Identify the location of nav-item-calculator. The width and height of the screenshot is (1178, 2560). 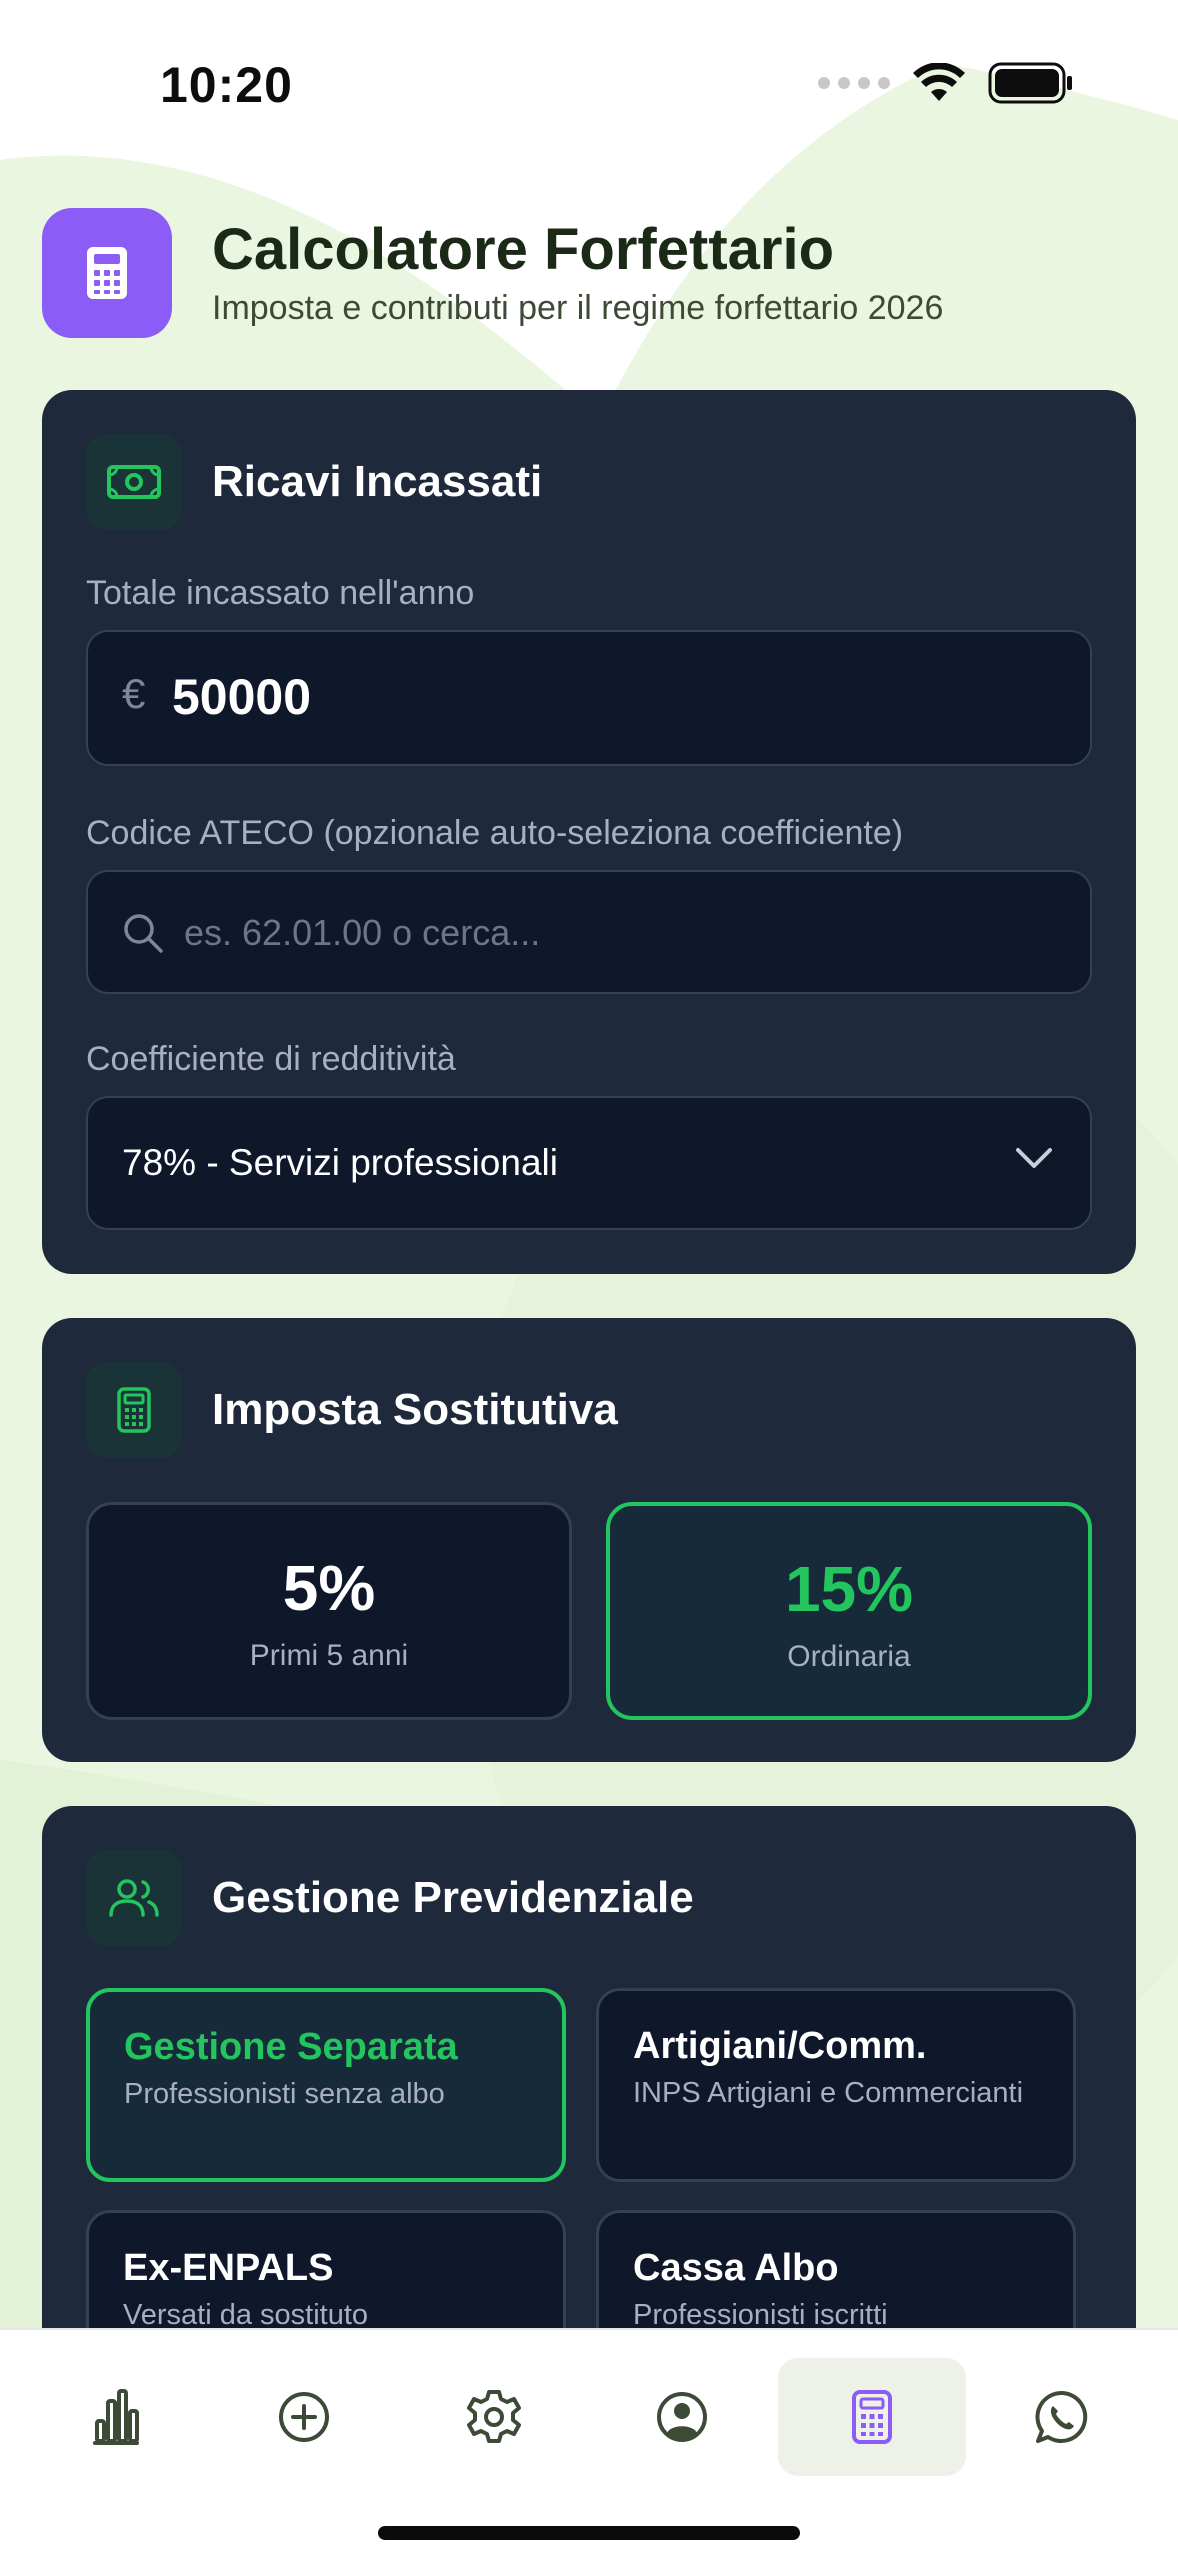
(872, 2417).